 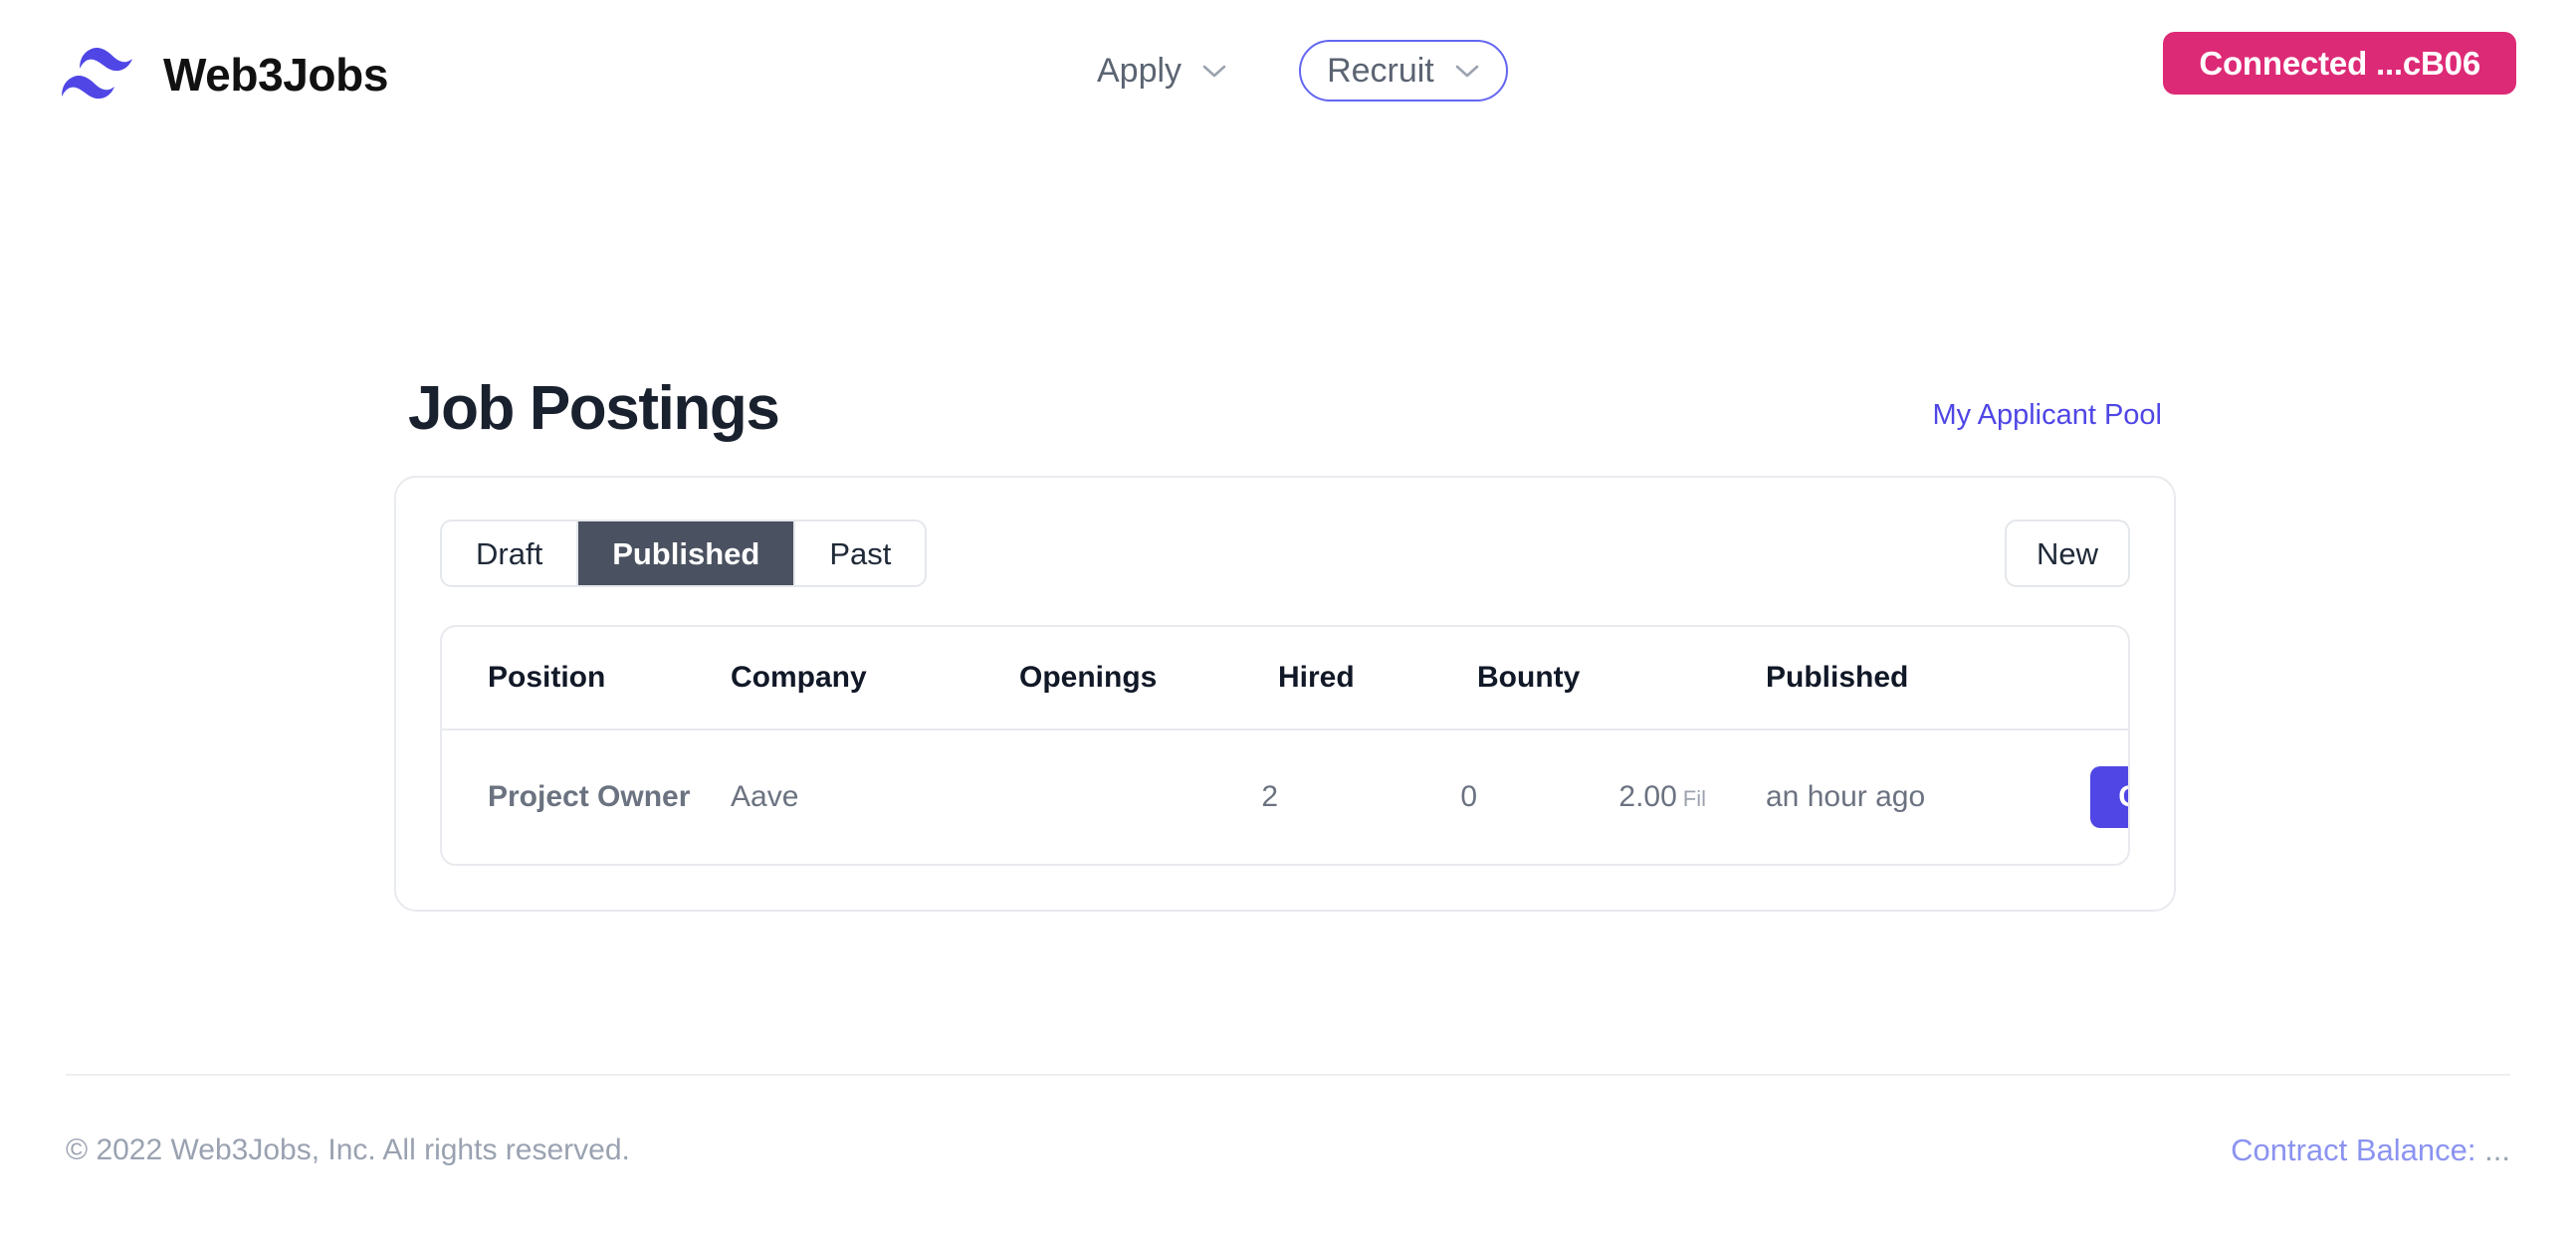 What do you see at coordinates (2339, 63) in the screenshot?
I see `wallet-connected-button: Connected ...cB06` at bounding box center [2339, 63].